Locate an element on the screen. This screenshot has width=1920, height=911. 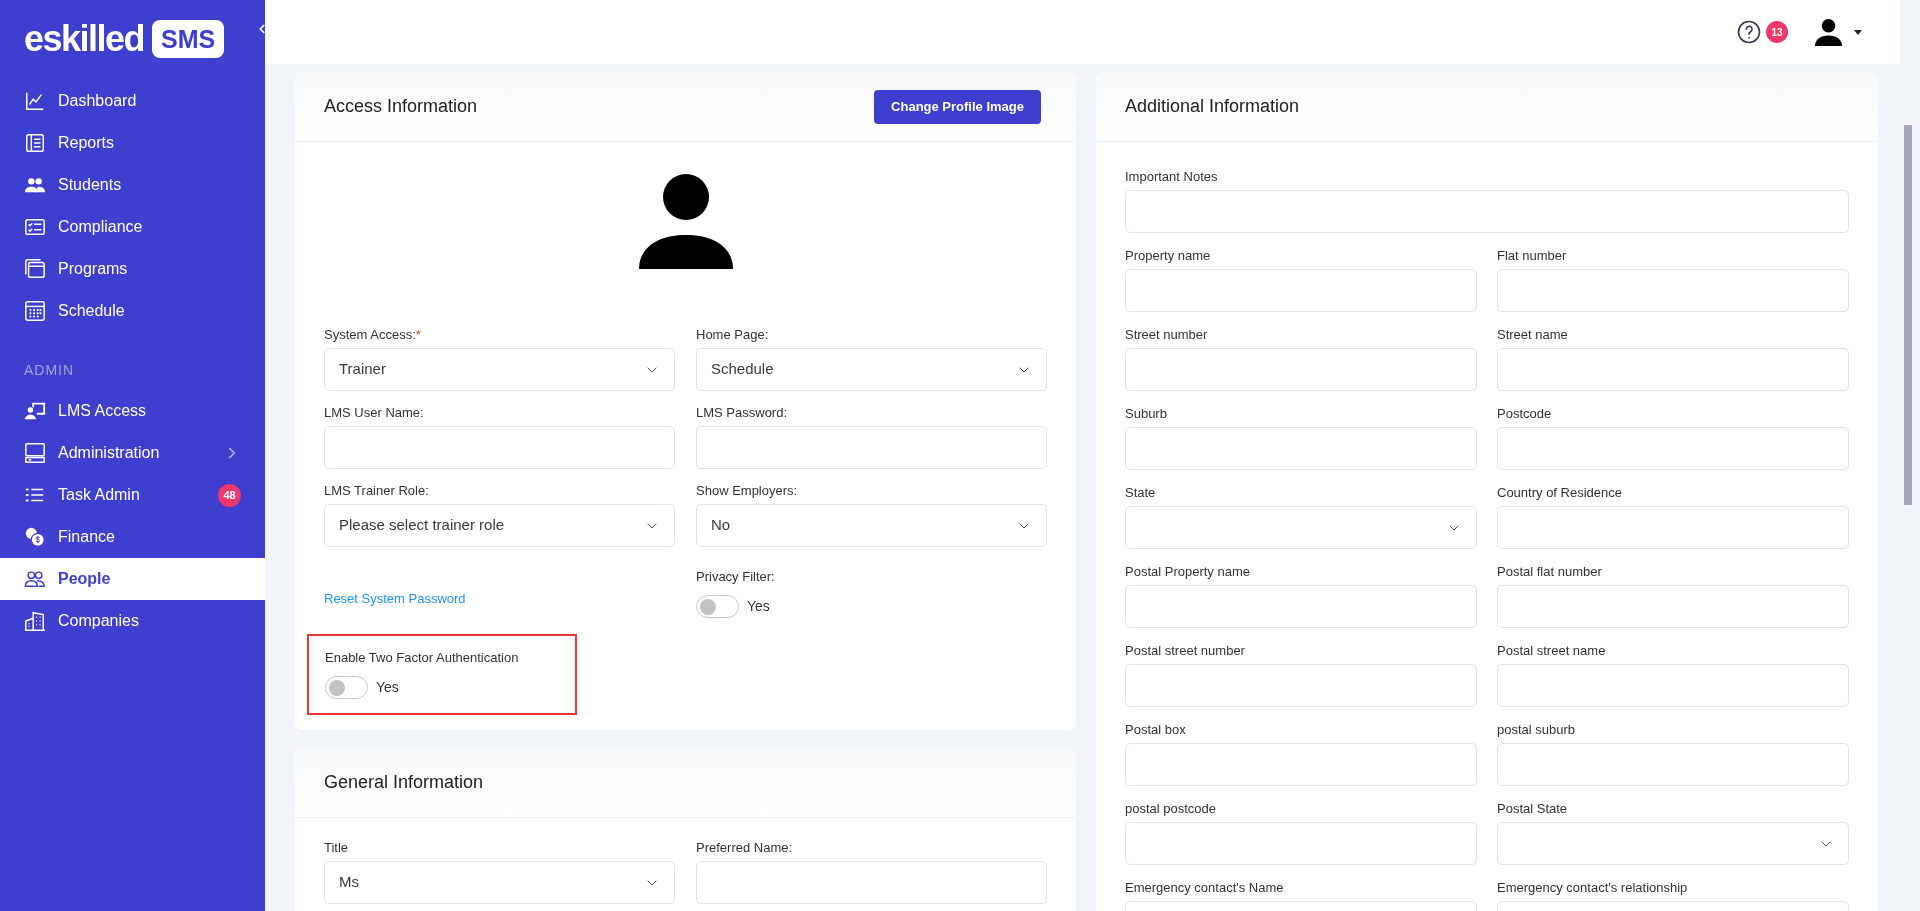
field-label: State is located at coordinates (1141, 493).